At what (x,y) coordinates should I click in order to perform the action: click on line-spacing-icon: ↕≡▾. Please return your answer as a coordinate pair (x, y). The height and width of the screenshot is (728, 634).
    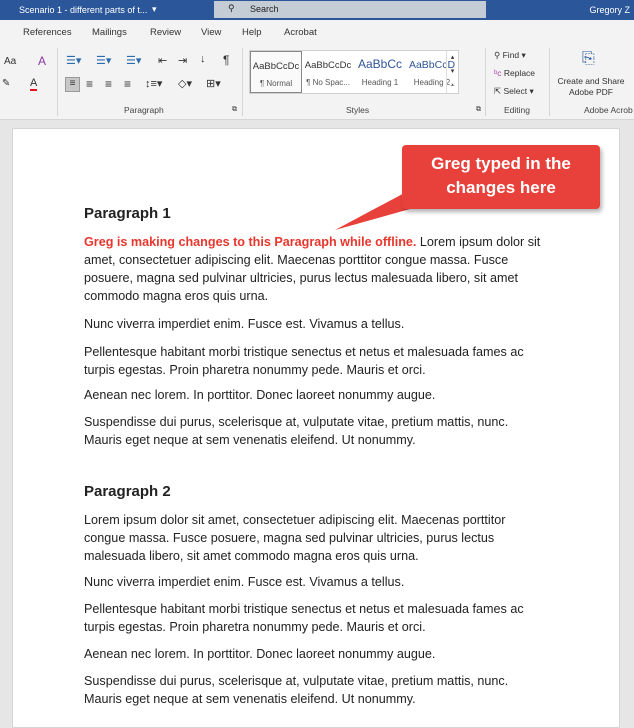
    Looking at the image, I should click on (153, 83).